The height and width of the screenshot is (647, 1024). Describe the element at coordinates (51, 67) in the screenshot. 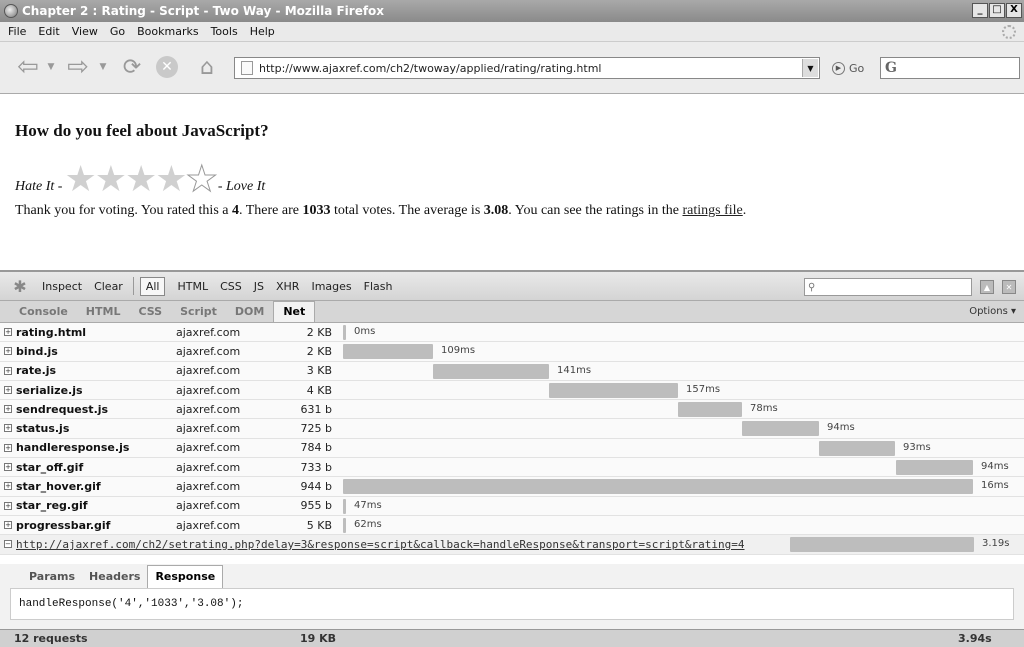

I see `back-history-dropdown: ▼` at that location.